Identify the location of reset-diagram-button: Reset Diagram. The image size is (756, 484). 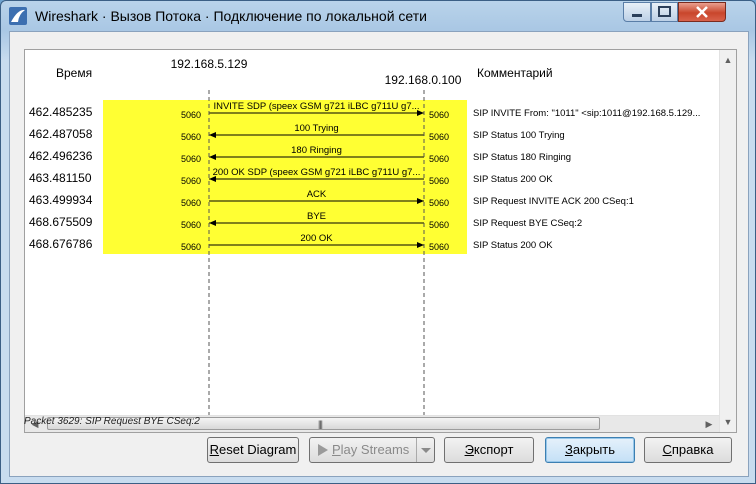
(253, 450).